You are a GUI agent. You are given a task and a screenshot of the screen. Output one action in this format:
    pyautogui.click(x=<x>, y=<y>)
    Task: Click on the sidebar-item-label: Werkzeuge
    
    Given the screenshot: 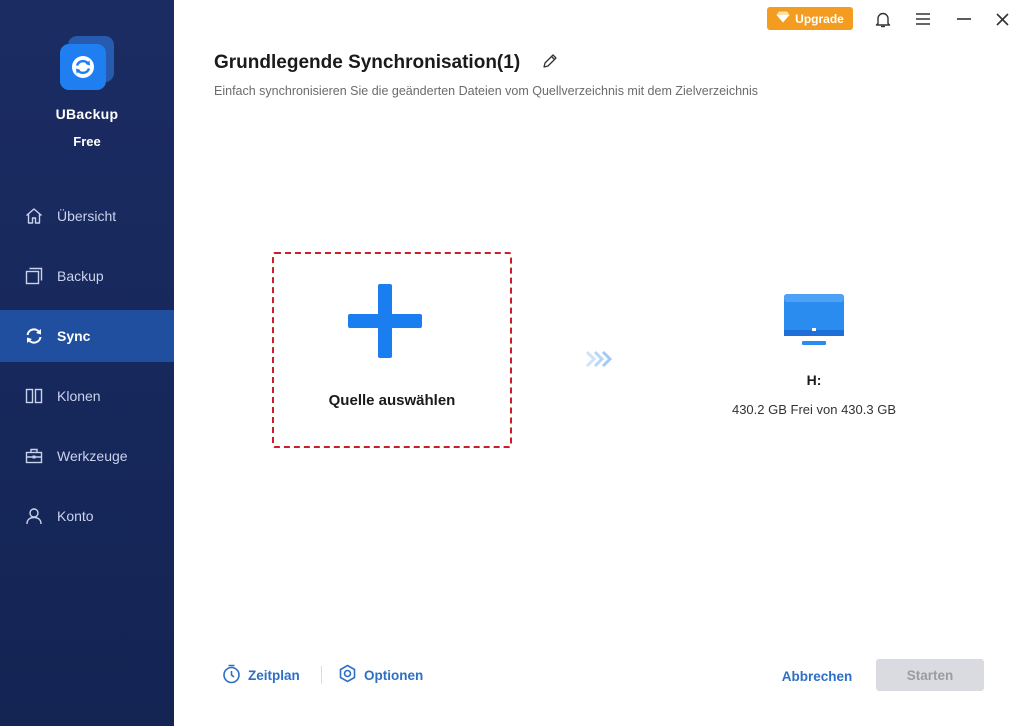 What is the action you would take?
    pyautogui.click(x=92, y=456)
    